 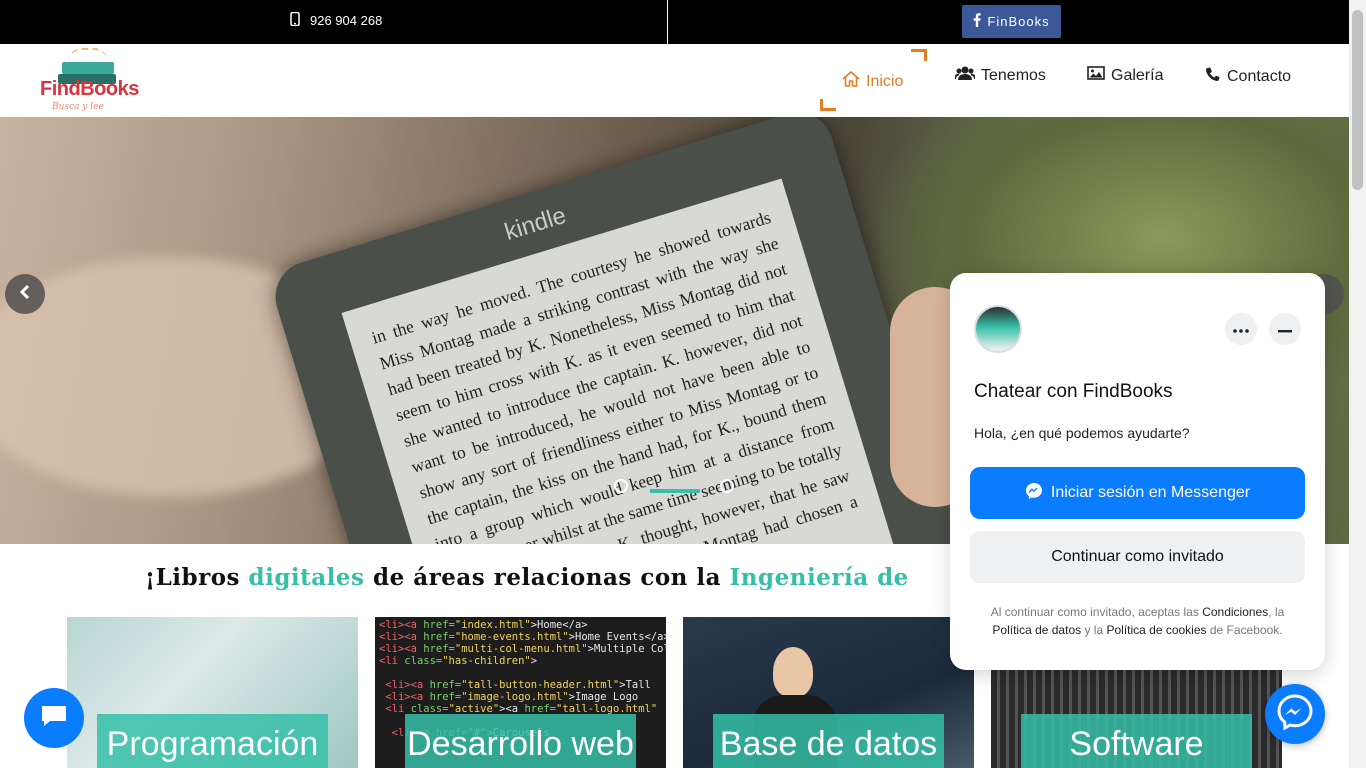 What do you see at coordinates (88, 55) in the screenshot?
I see `logo-sun-rays` at bounding box center [88, 55].